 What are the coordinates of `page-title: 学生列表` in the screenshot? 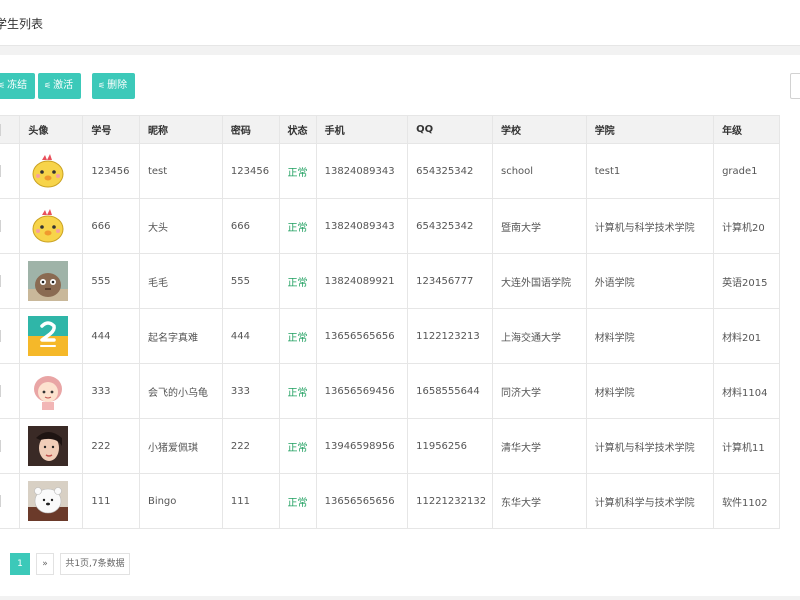 It's located at (22, 24).